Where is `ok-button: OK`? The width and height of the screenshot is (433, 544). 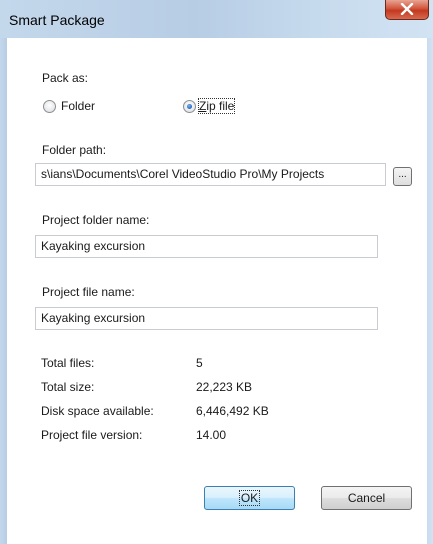
ok-button: OK is located at coordinates (249, 498).